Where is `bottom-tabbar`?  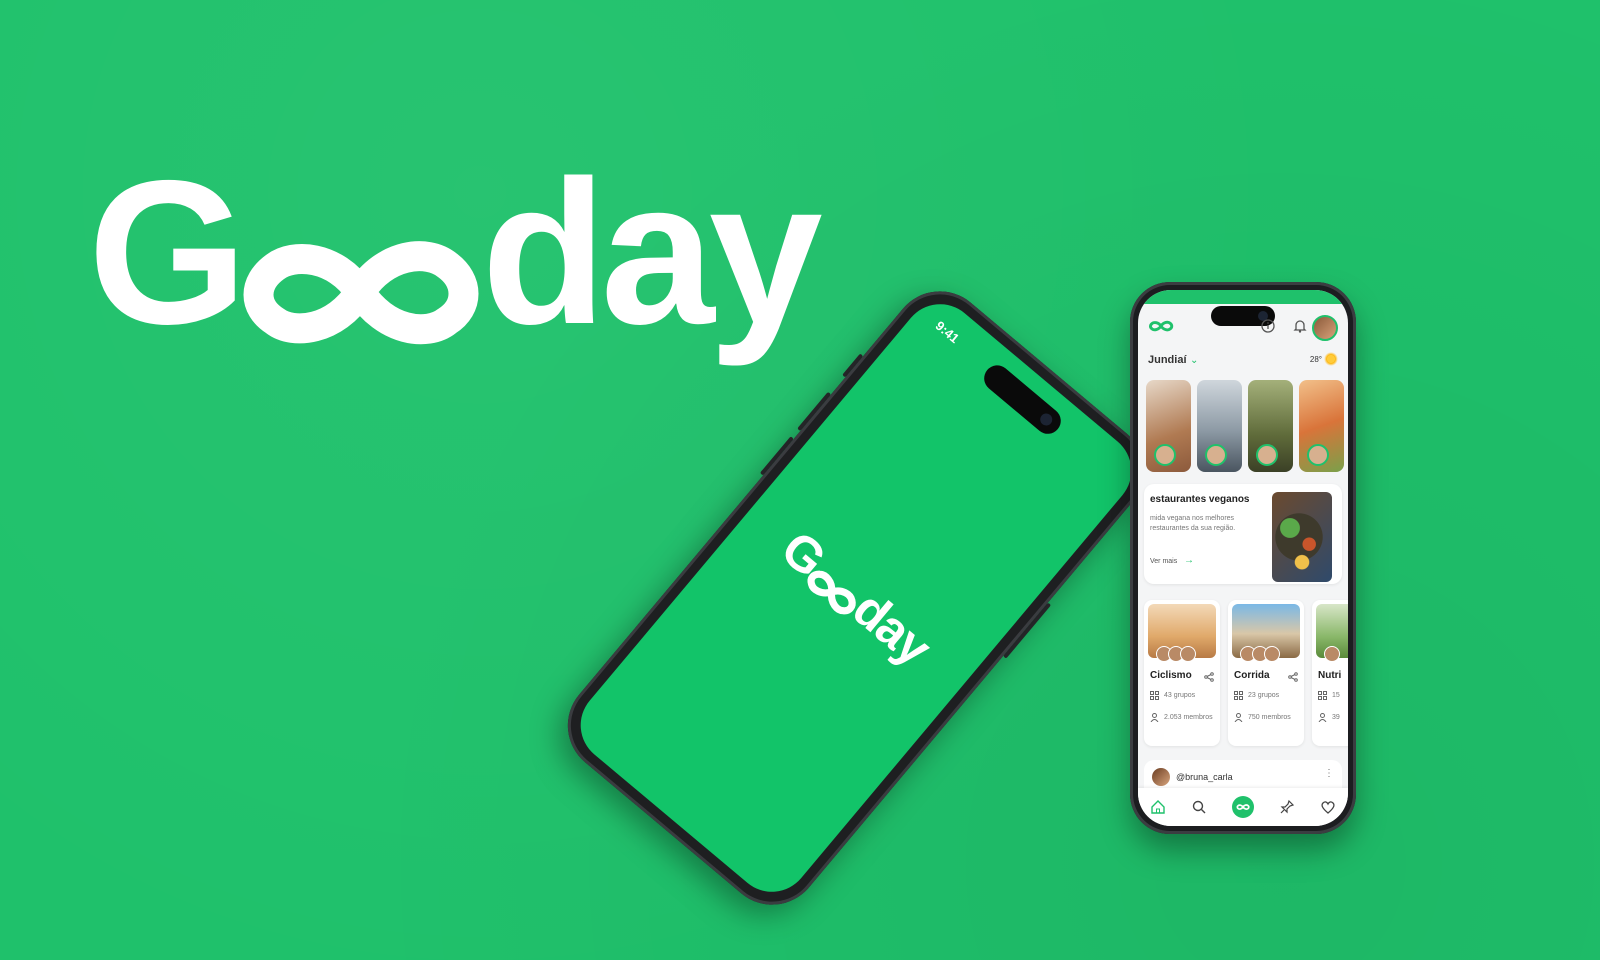 bottom-tabbar is located at coordinates (1243, 807).